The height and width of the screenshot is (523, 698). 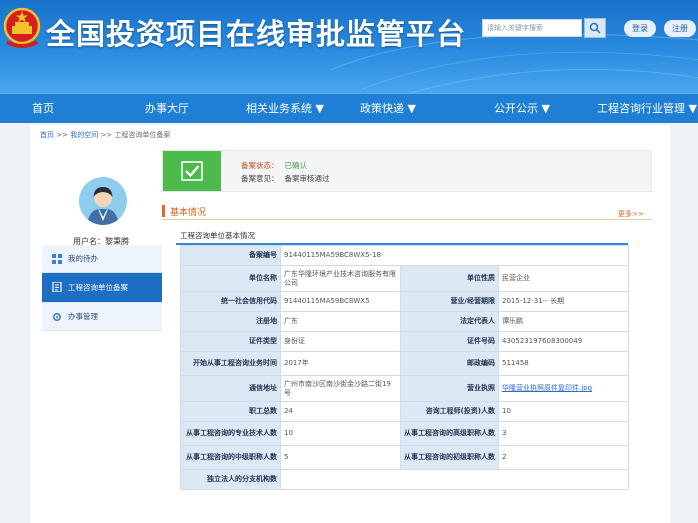 I want to click on filing-opinion-row: 备案意见： 备案审核通过, so click(x=285, y=178).